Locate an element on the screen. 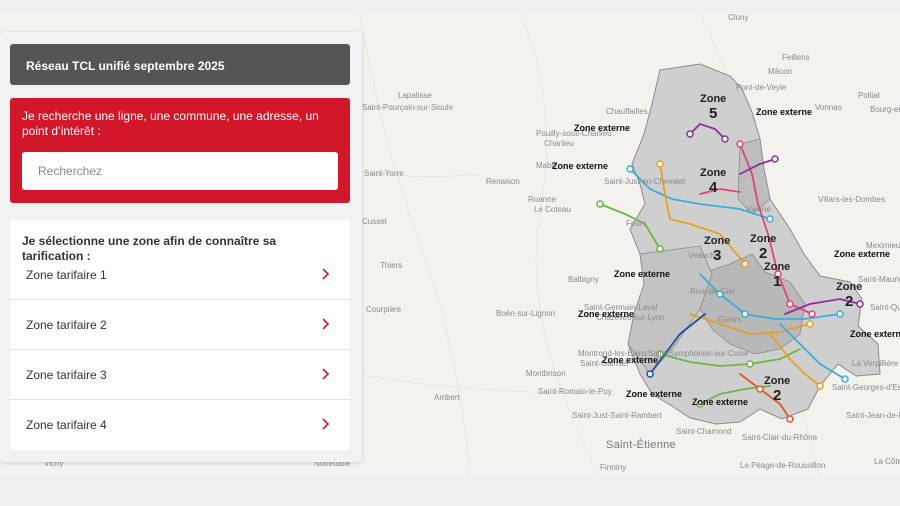 This screenshot has height=506, width=900. place-label: Chauffailles is located at coordinates (627, 111).